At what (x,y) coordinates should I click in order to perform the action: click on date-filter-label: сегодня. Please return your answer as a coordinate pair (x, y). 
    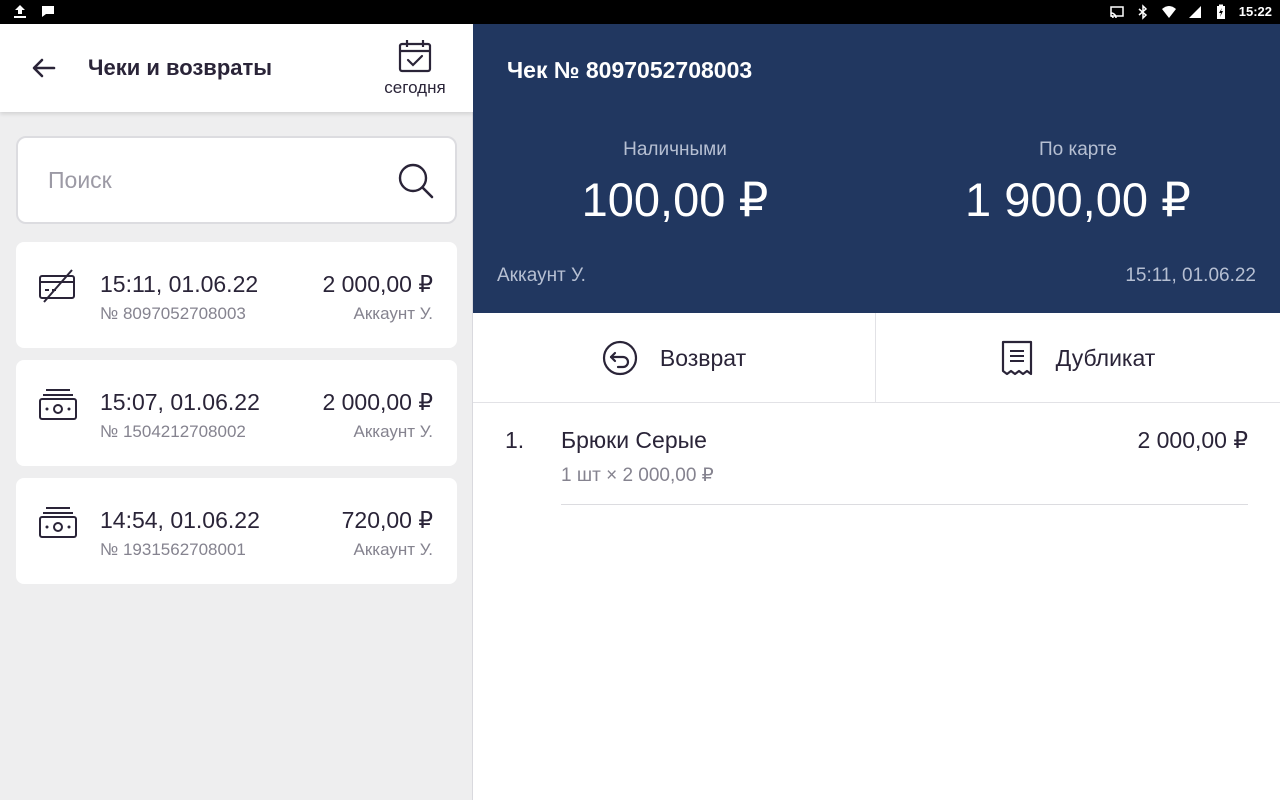
    Looking at the image, I should click on (415, 87).